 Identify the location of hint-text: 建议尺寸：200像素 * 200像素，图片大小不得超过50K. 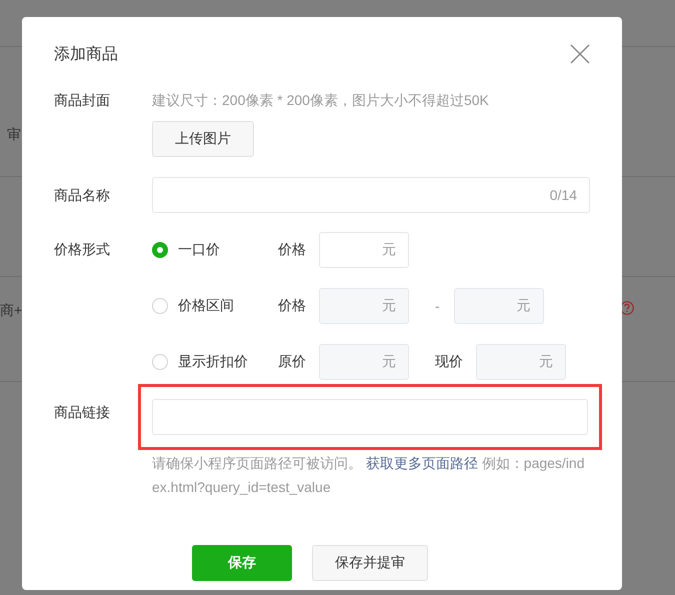
(321, 100).